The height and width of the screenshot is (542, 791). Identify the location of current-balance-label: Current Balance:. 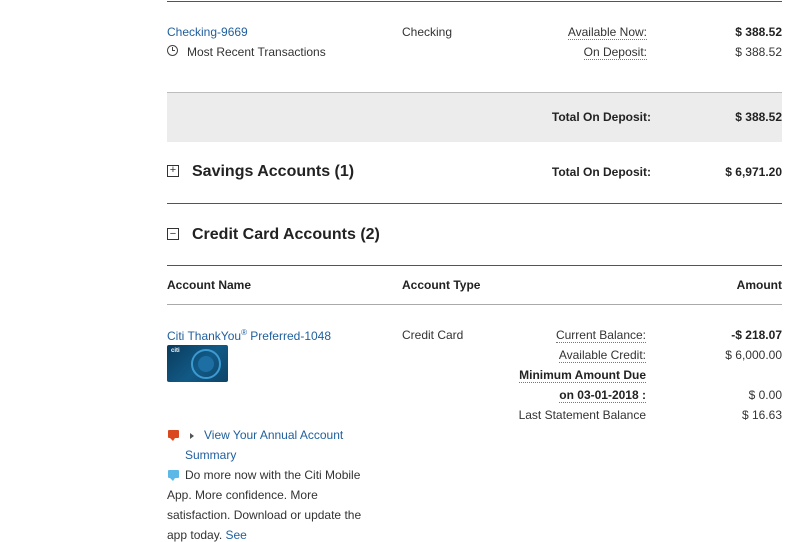
(600, 335).